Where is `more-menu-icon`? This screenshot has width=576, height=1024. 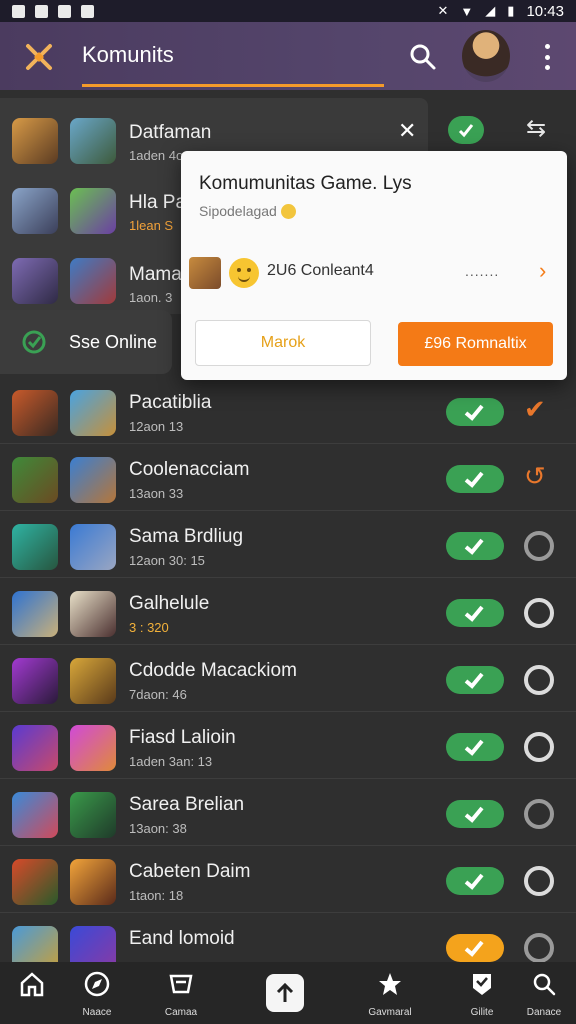 more-menu-icon is located at coordinates (547, 57).